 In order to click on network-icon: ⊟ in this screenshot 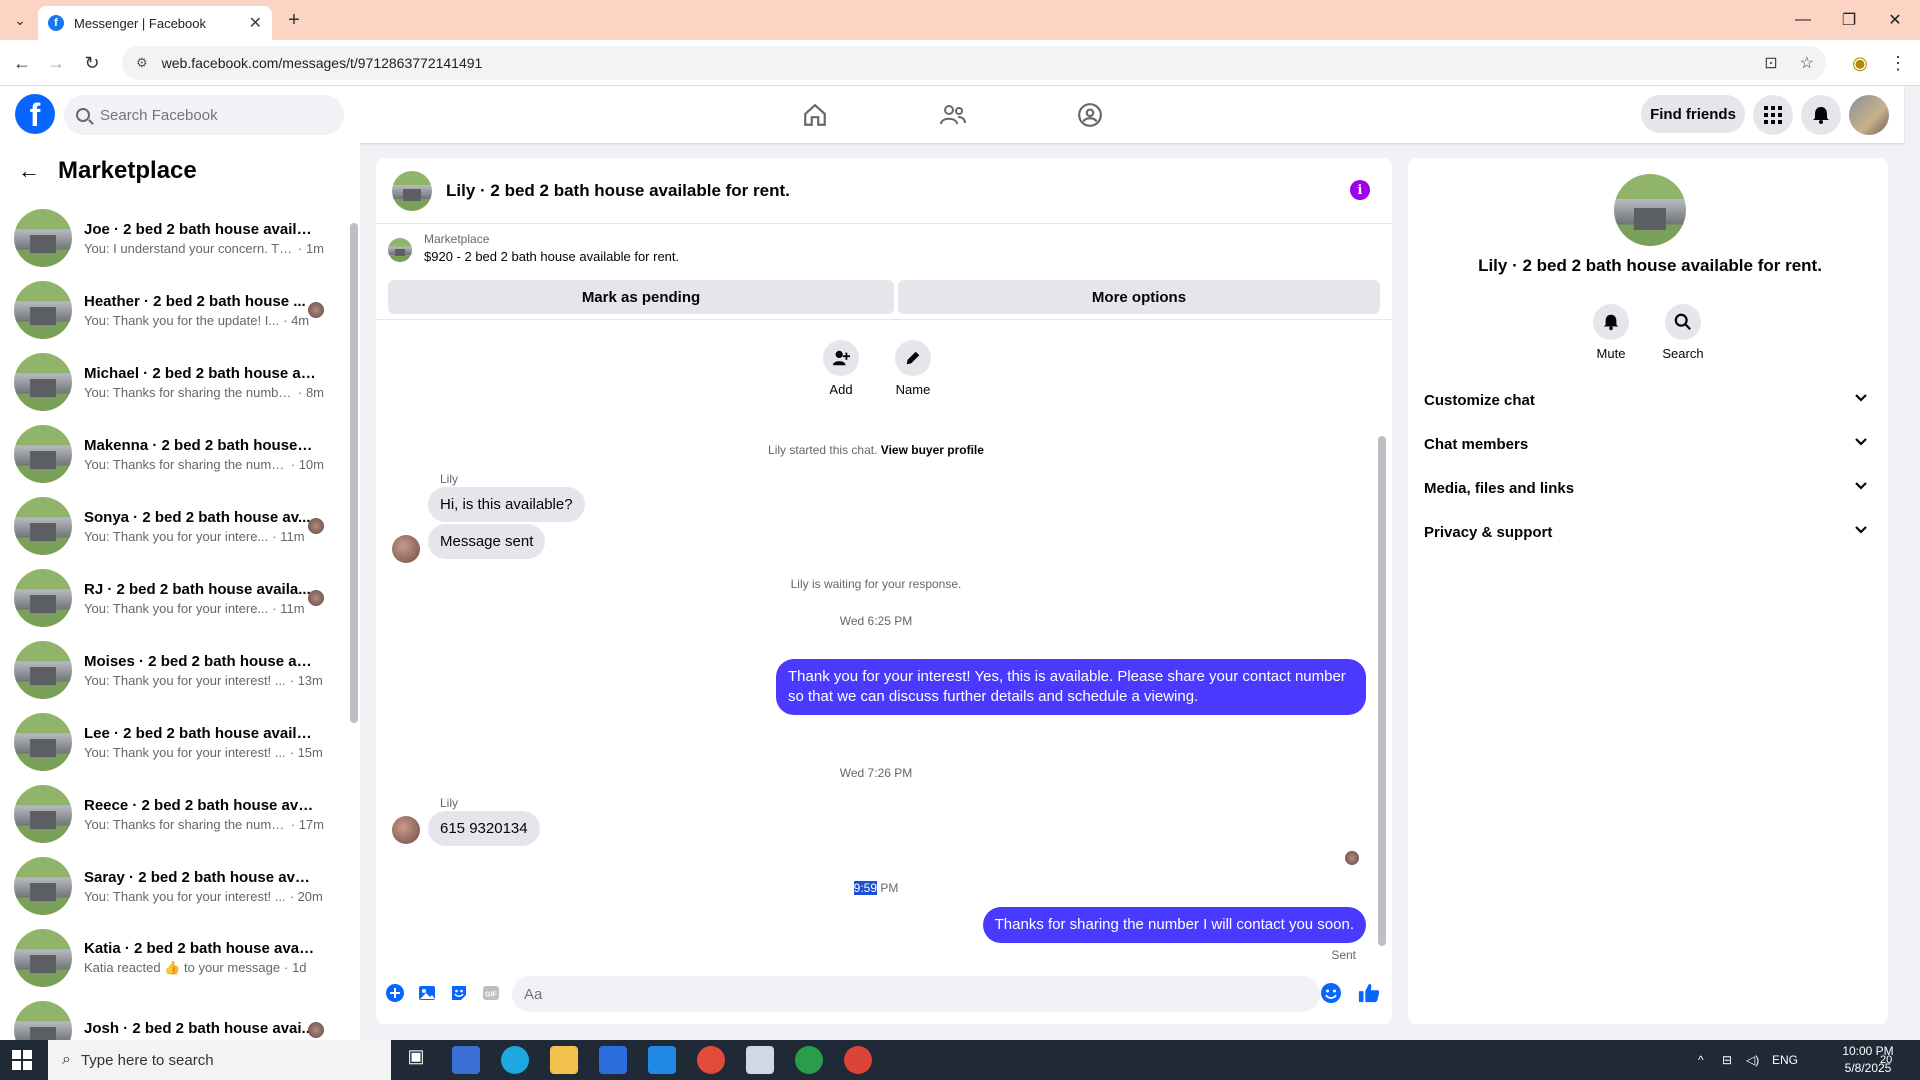, I will do `click(1727, 1060)`.